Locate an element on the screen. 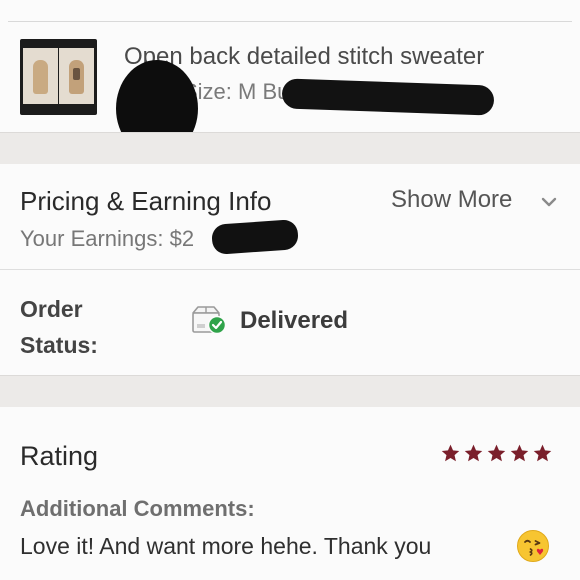 This screenshot has width=580, height=580. face-blowing-kiss-emoji is located at coordinates (533, 546).